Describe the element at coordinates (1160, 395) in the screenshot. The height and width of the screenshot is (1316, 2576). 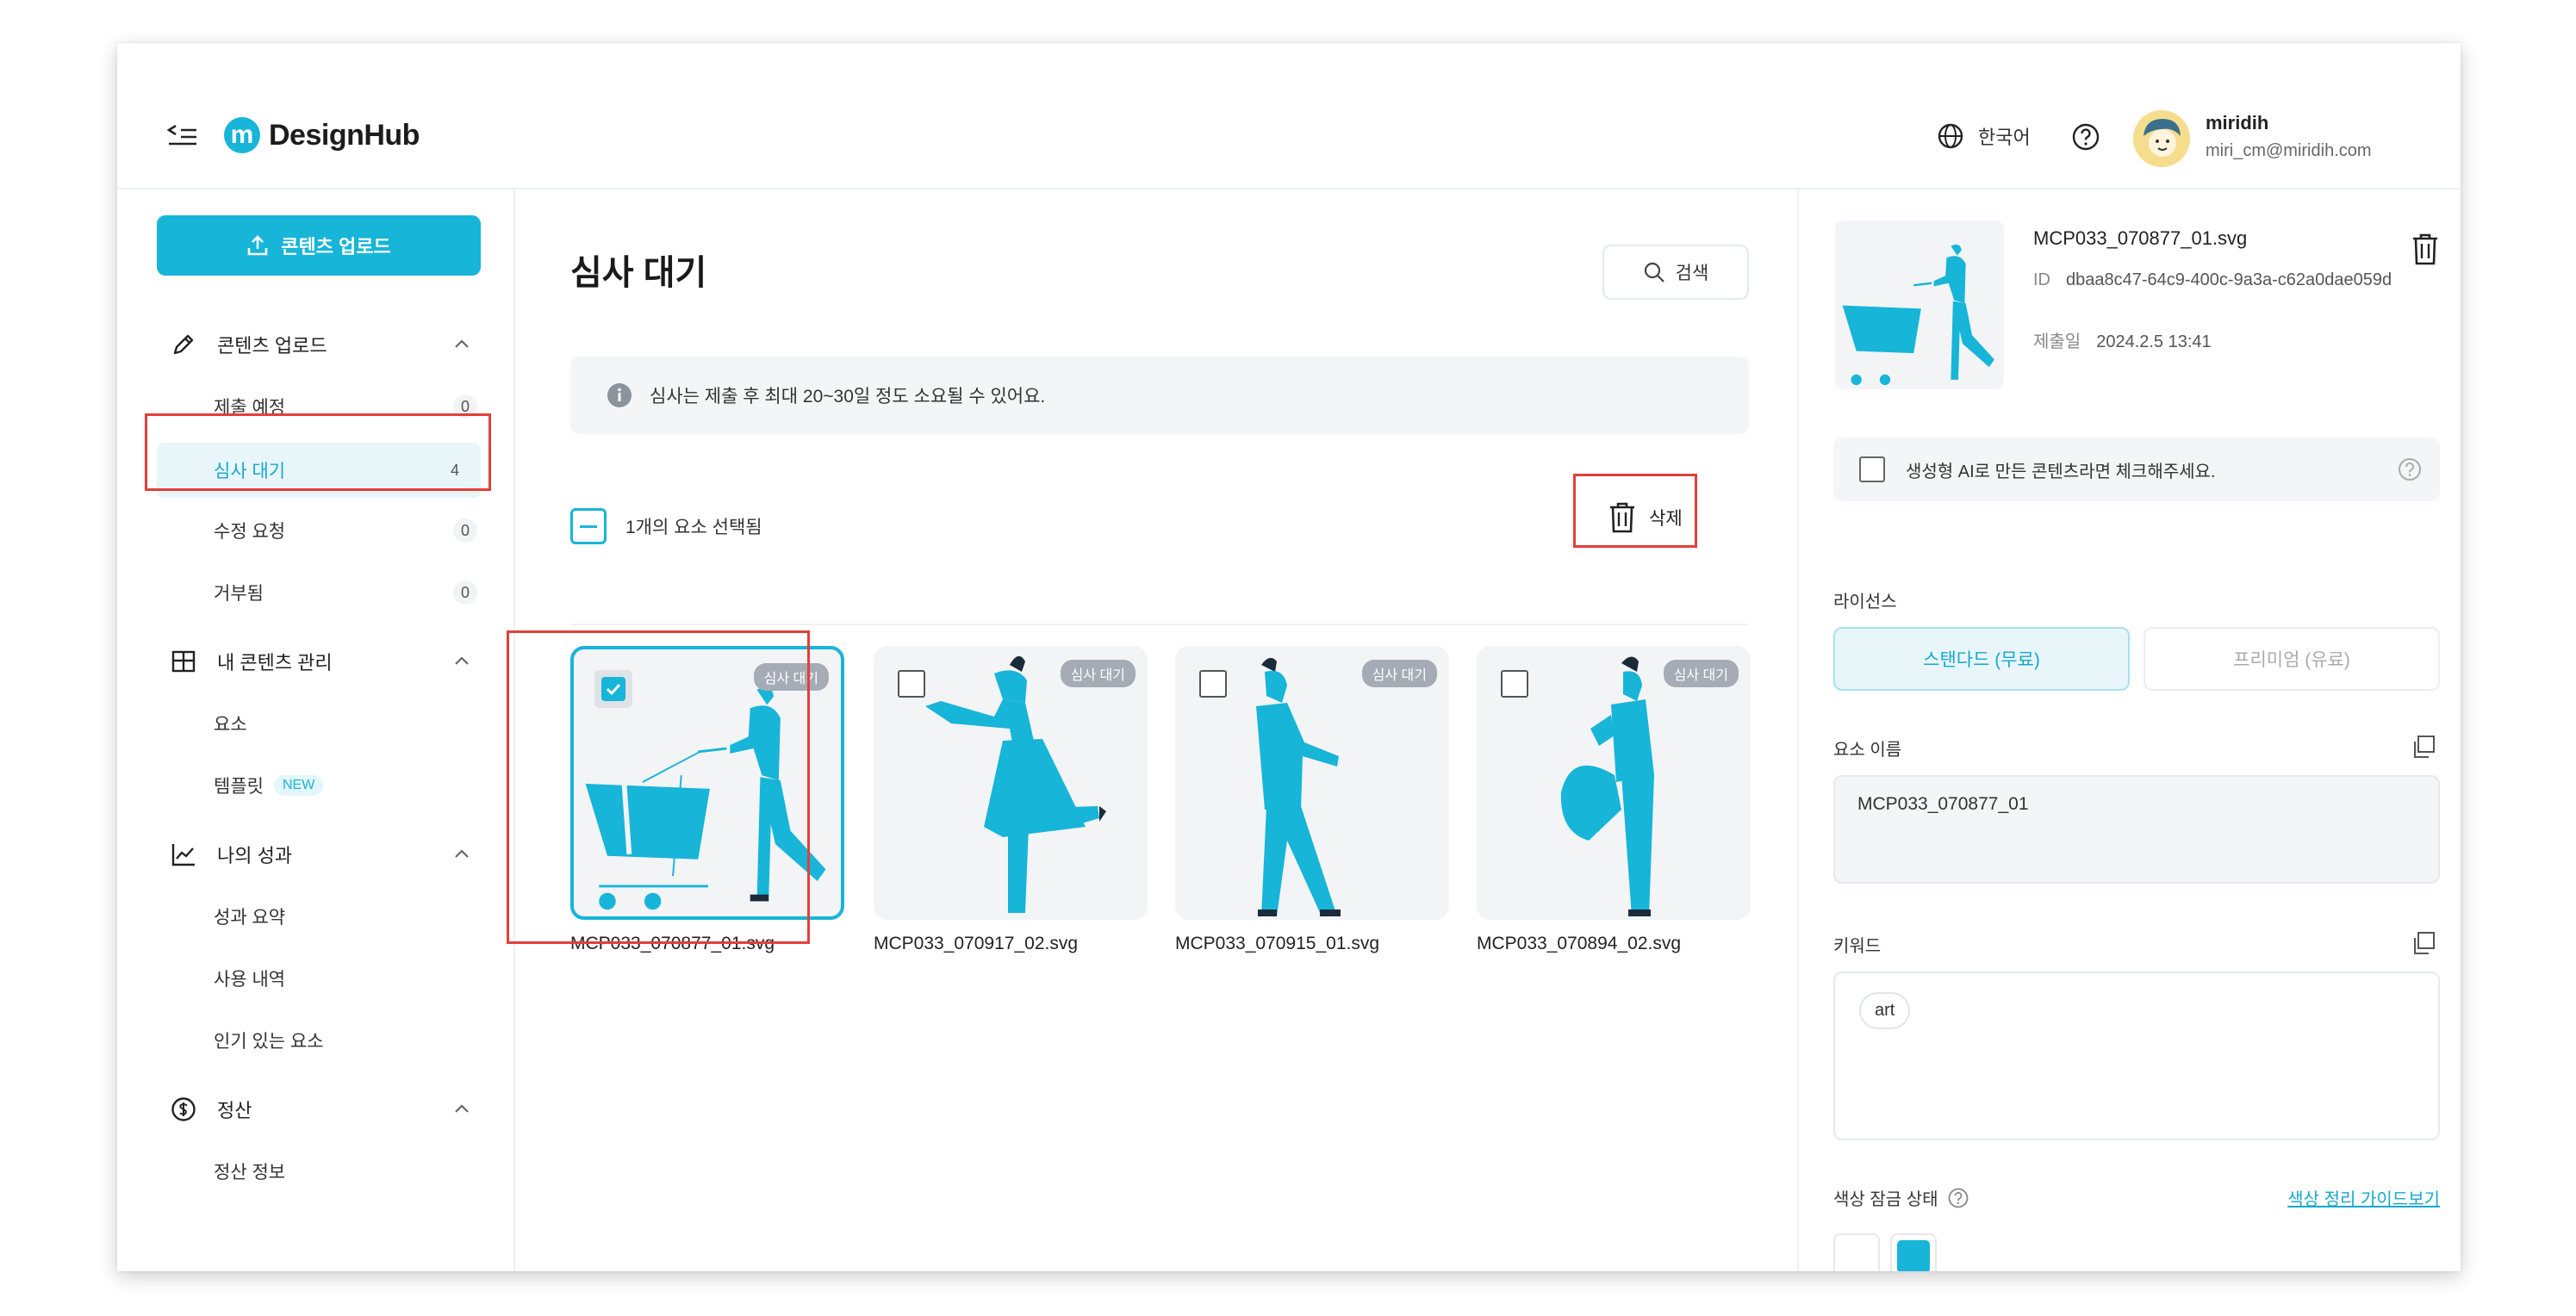
I see `info-banner: 심사는 제출 후 최대 20~30일 정도 소요될 수 있어요.` at that location.